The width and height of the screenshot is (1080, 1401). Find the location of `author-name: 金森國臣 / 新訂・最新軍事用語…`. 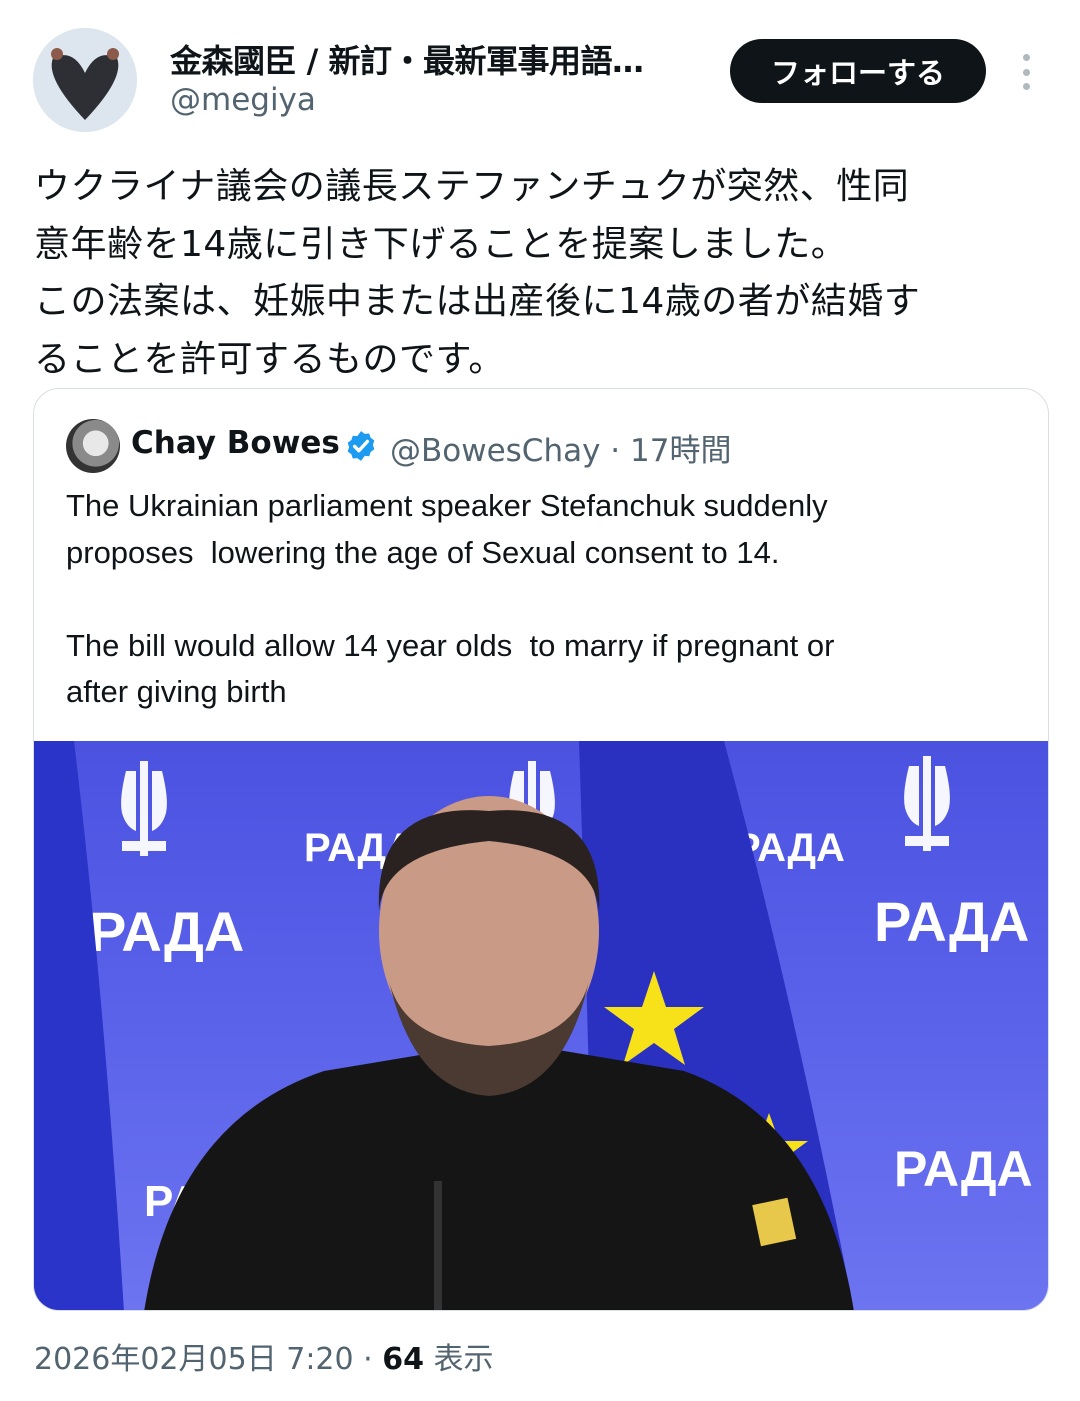

author-name: 金森國臣 / 新訂・最新軍事用語… is located at coordinates (435, 59).